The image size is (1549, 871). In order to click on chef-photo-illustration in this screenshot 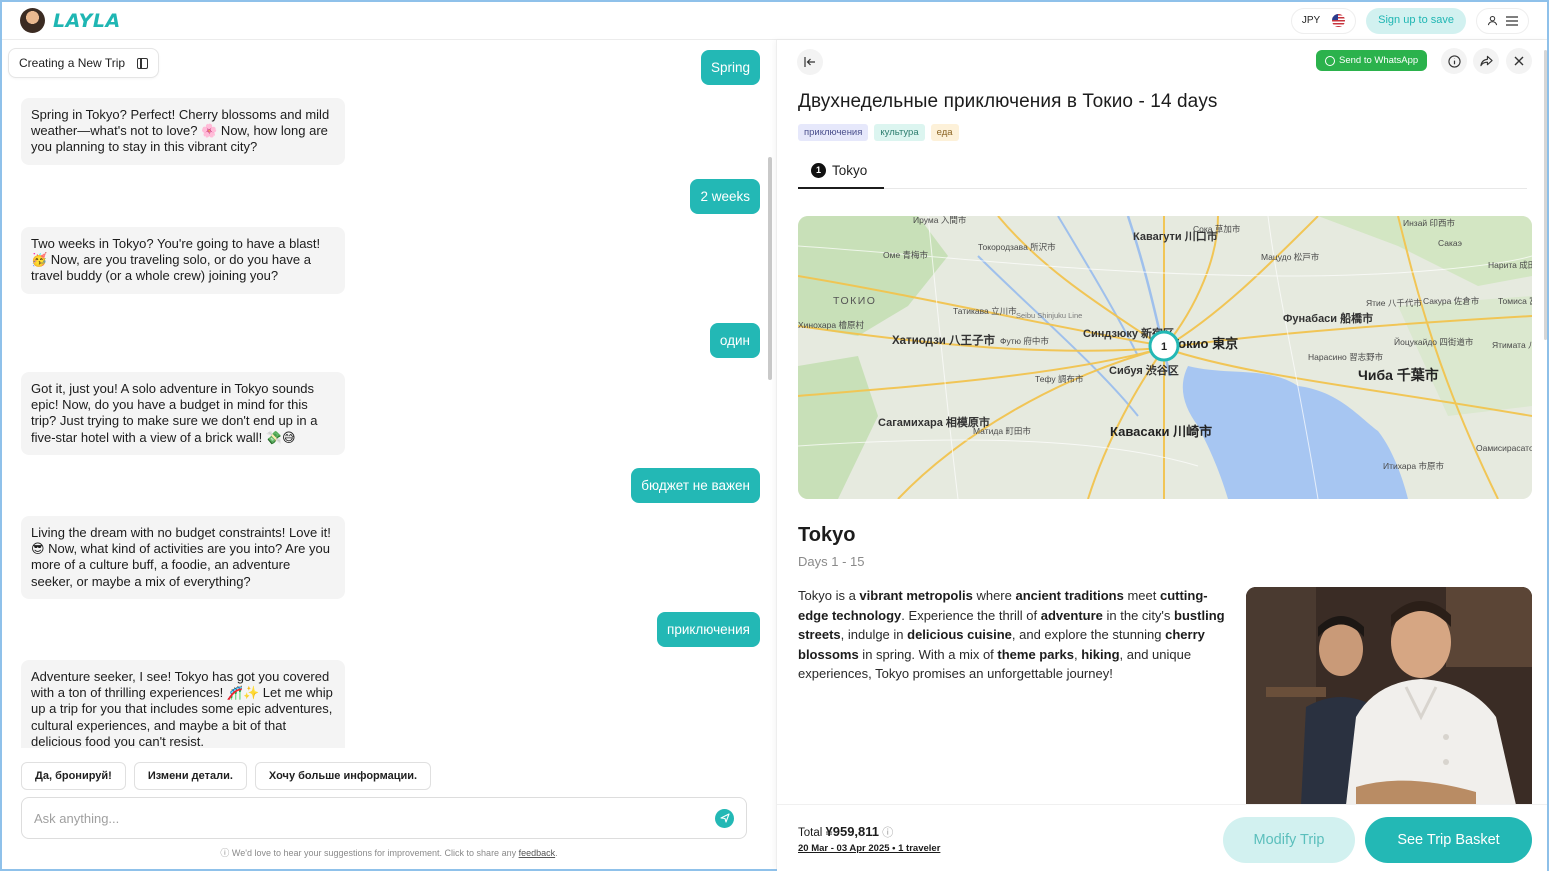, I will do `click(1389, 696)`.